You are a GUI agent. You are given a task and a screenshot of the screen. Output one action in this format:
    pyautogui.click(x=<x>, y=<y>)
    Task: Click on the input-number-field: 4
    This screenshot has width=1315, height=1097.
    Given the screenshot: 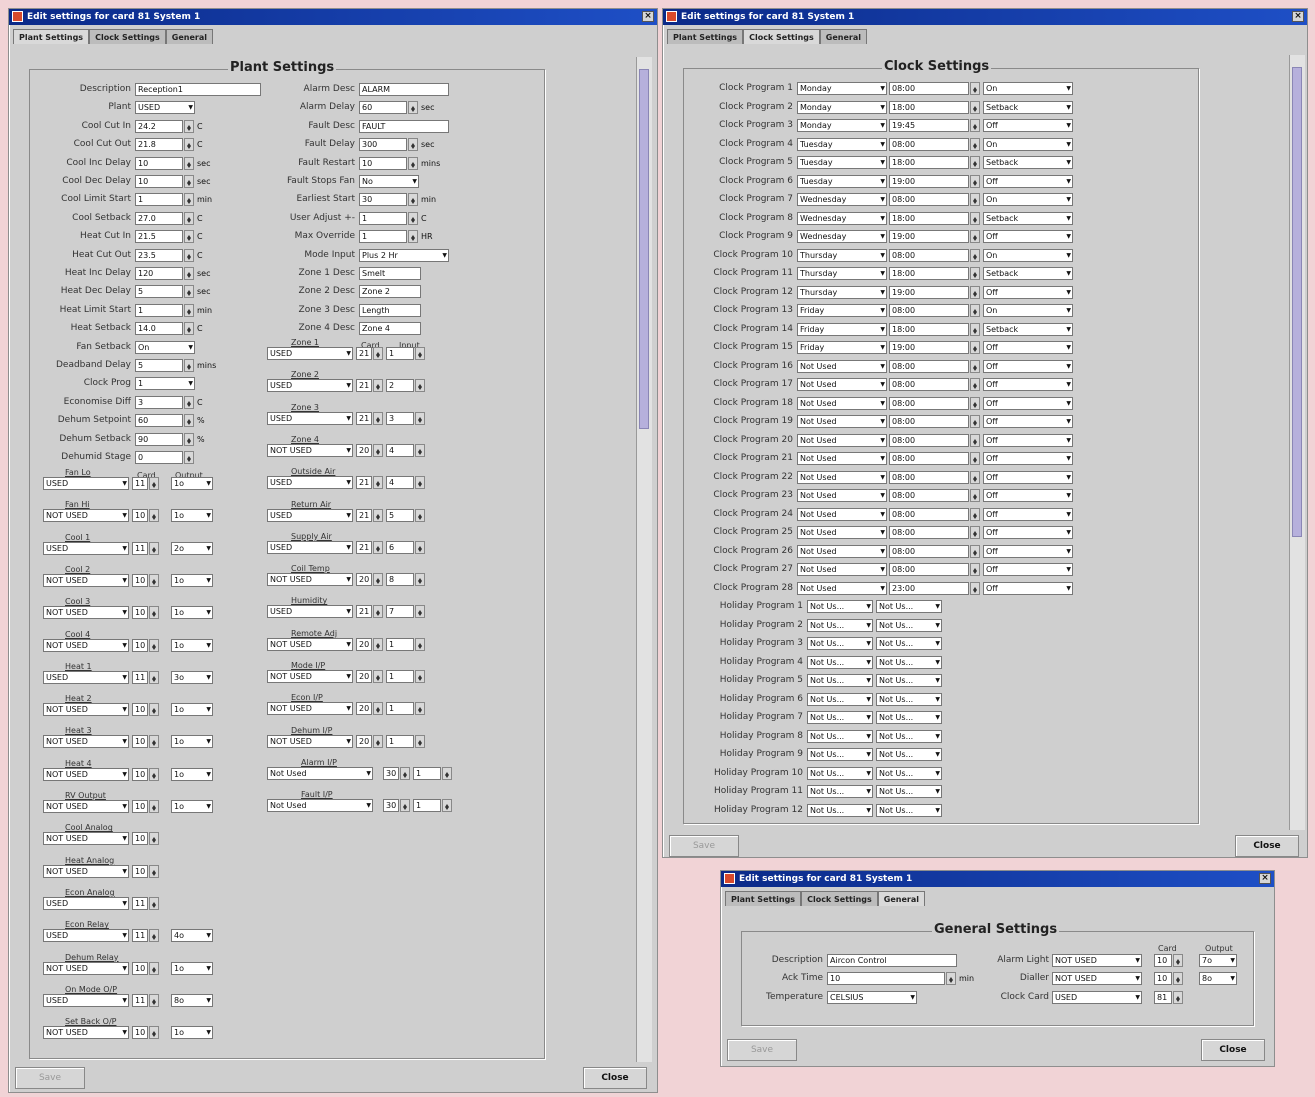 What is the action you would take?
    pyautogui.click(x=400, y=483)
    